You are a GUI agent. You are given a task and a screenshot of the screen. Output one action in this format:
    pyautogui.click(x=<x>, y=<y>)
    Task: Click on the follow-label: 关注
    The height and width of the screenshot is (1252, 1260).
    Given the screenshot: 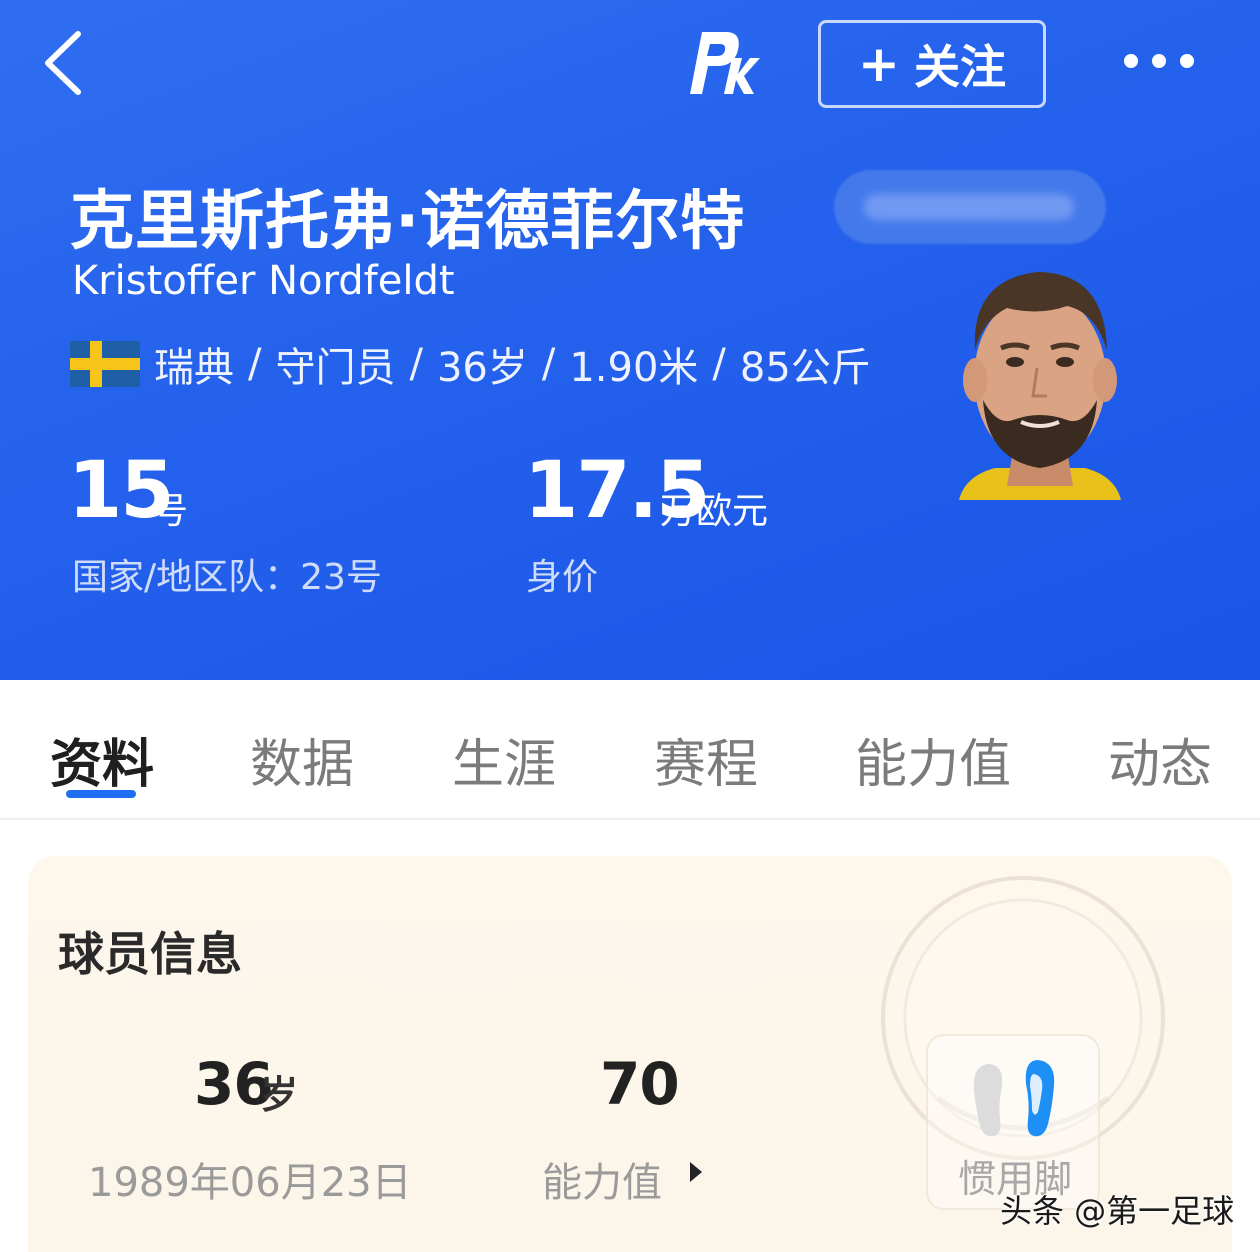 What is the action you would take?
    pyautogui.click(x=959, y=67)
    